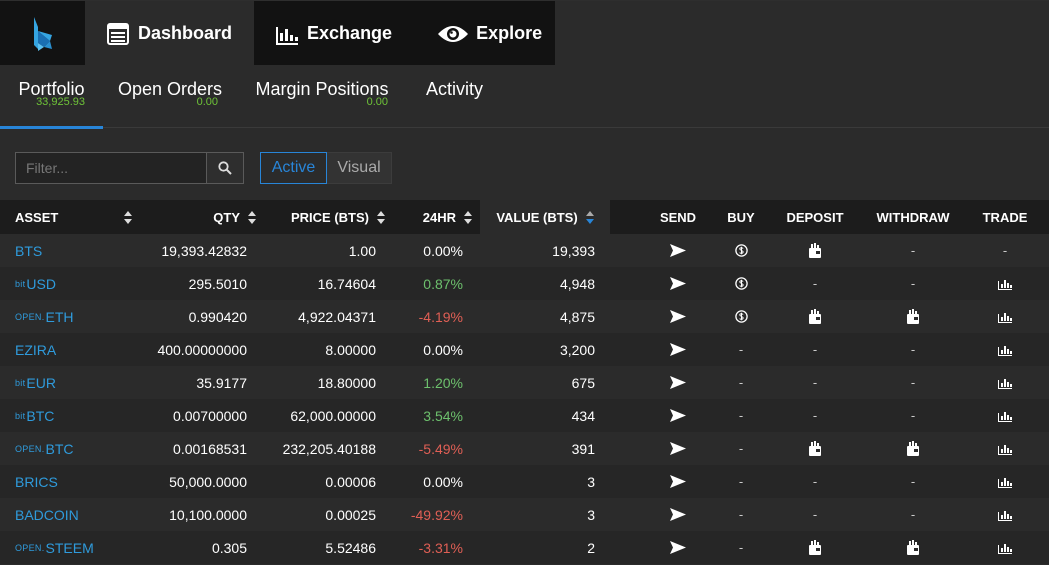  Describe the element at coordinates (545, 217) in the screenshot. I see `header-value: VALUE (BTS)` at that location.